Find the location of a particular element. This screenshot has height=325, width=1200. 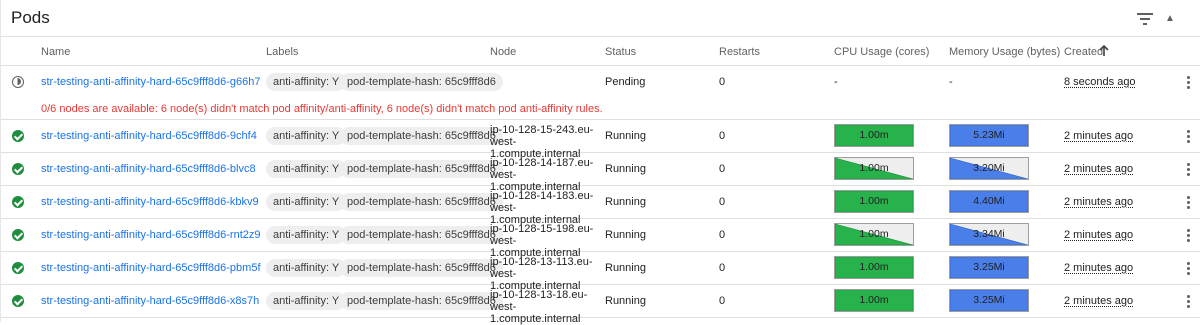

column-header-restarts: Restarts is located at coordinates (739, 52).